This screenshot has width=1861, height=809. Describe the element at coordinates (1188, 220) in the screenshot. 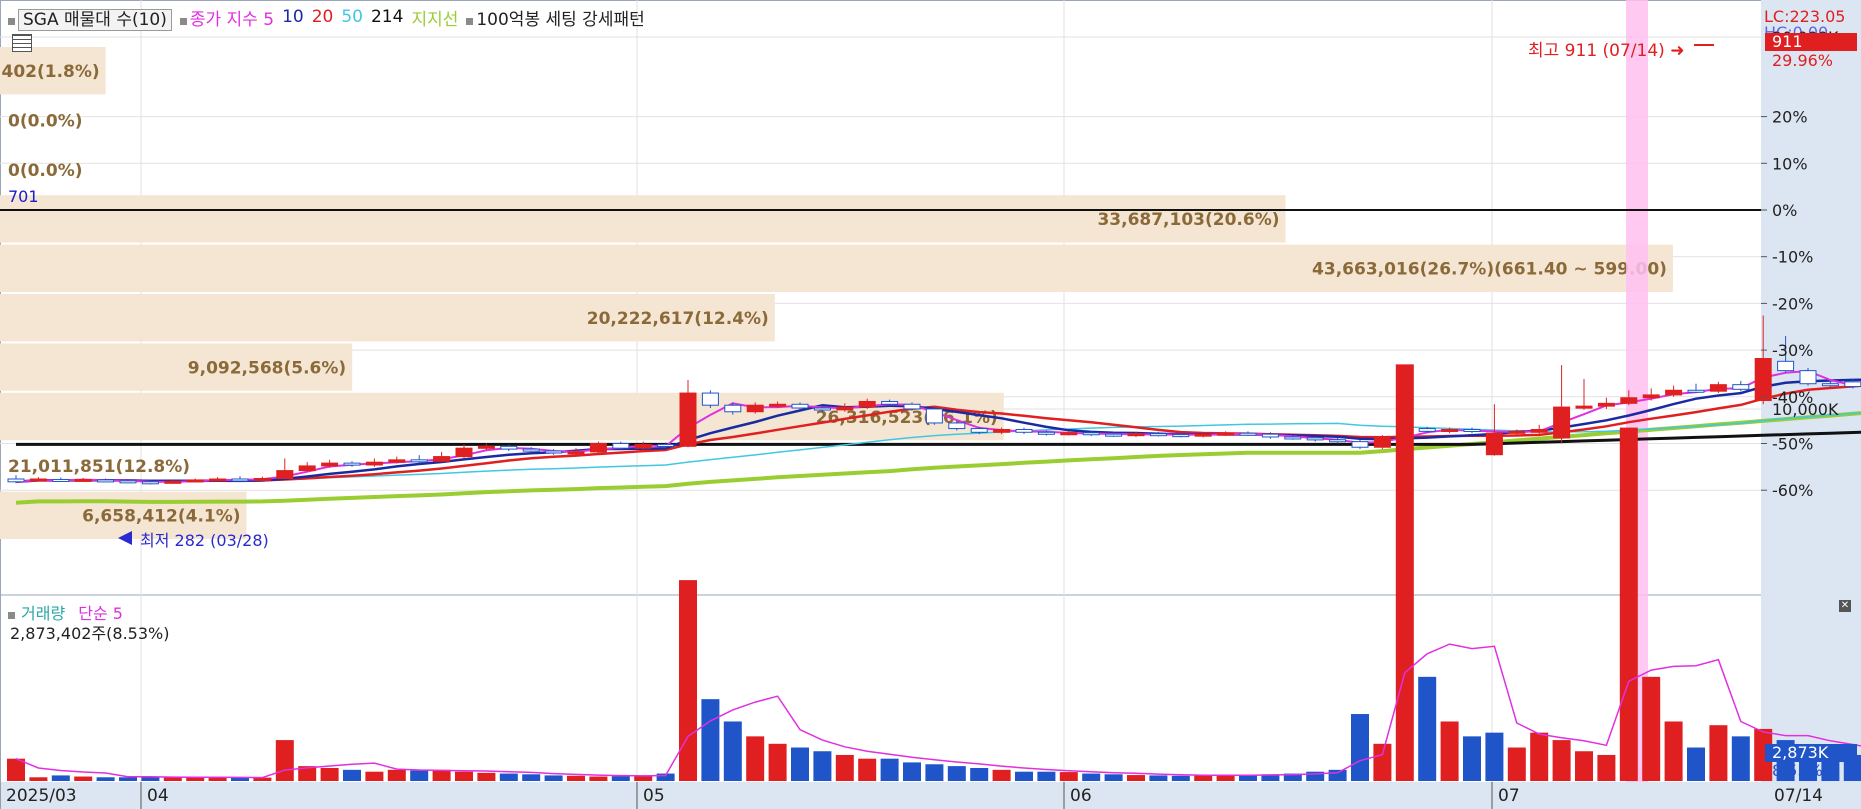

I see `profile-label: 33,687,103(20.6%)` at that location.